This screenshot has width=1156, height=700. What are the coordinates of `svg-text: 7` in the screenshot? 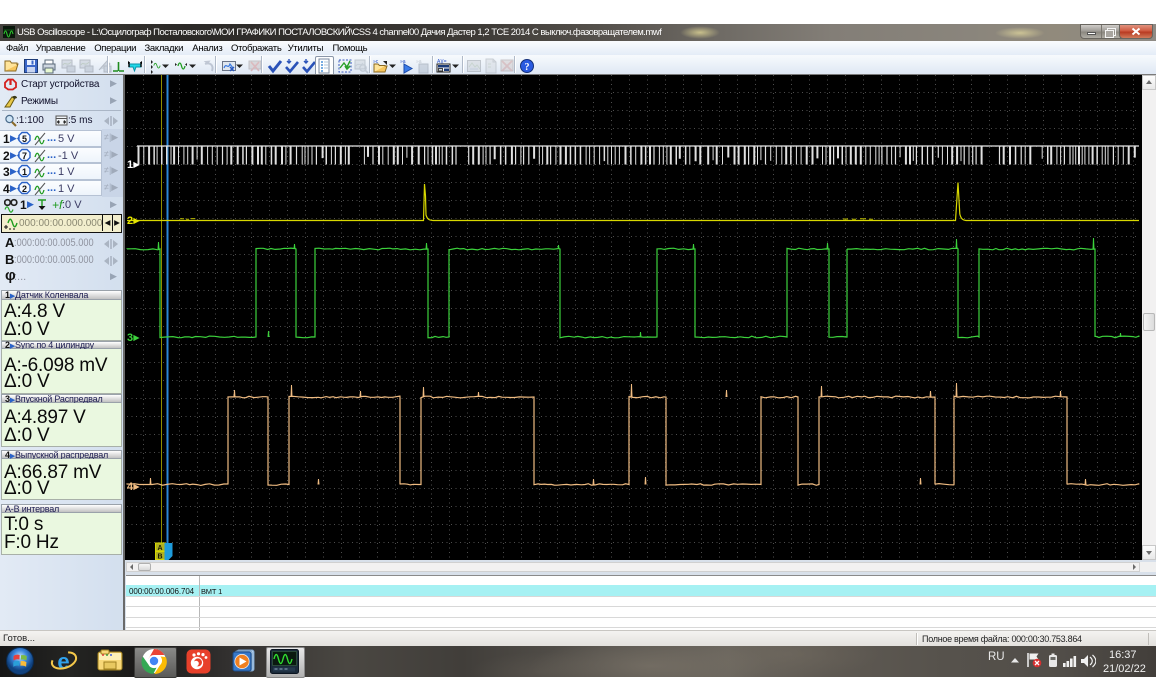 It's located at (24, 156).